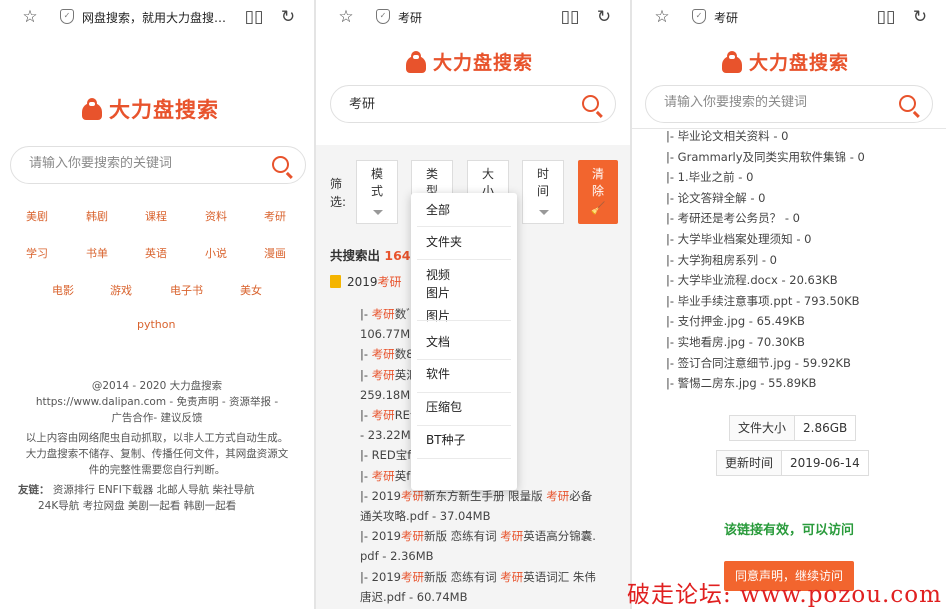  Describe the element at coordinates (752, 280) in the screenshot. I see `file-tree-line: |- 大学毕业流程.docx - 20.63KB` at that location.